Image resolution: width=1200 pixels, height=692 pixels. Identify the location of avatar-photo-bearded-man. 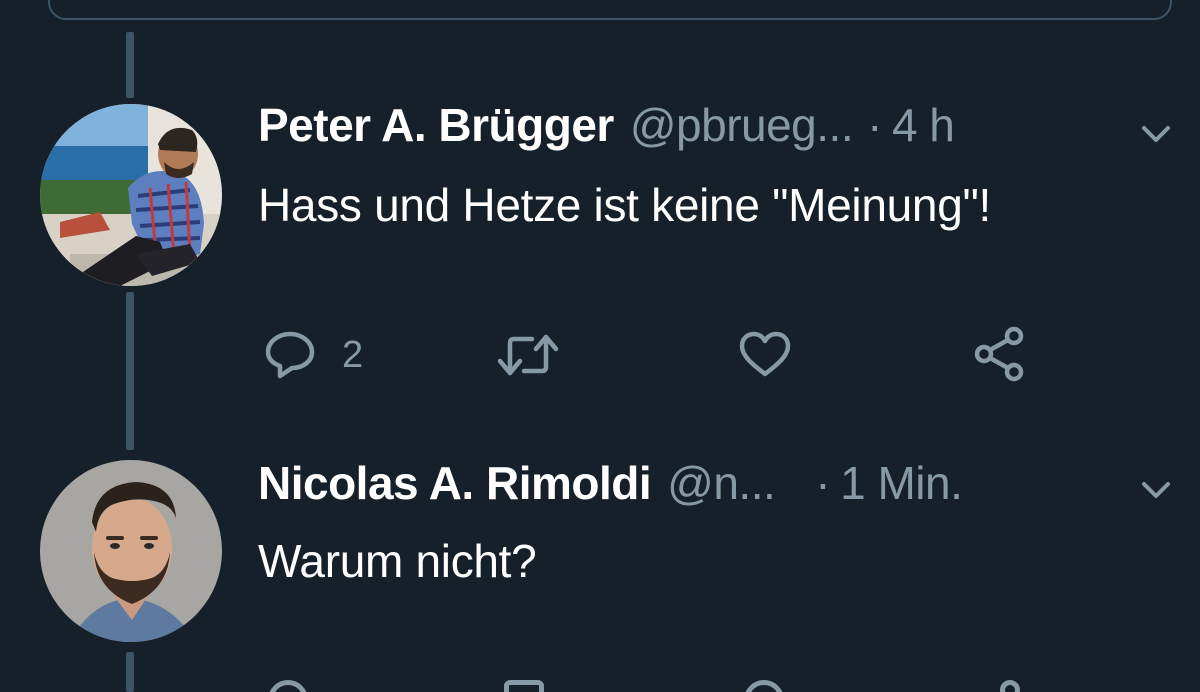
(131, 551).